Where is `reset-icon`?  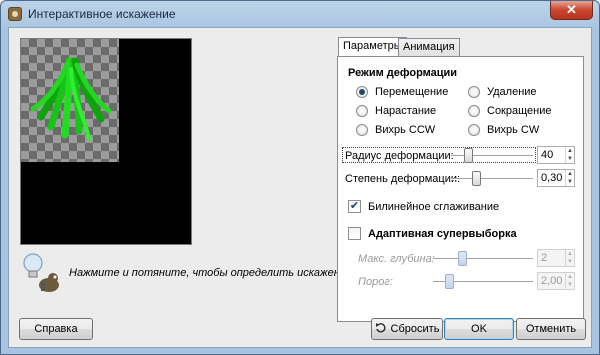
reset-icon is located at coordinates (381, 331).